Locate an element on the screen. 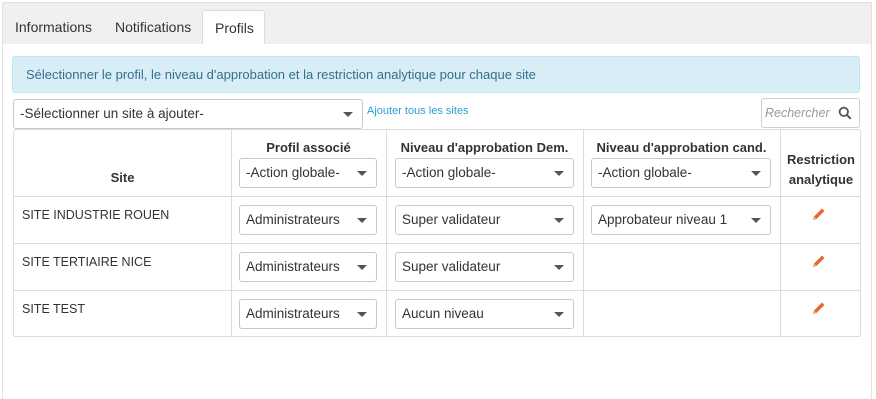 The image size is (876, 399). search-box is located at coordinates (810, 113).